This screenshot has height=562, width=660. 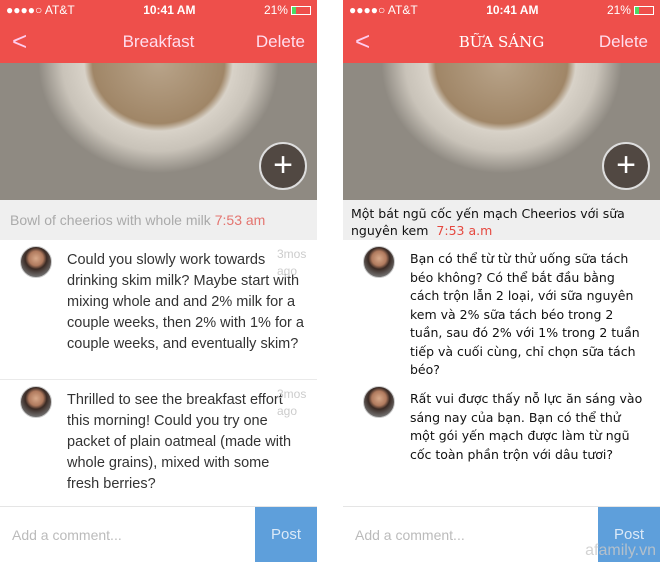 I want to click on nav-bar: < BỮA SÁNG Delete, so click(x=501, y=41).